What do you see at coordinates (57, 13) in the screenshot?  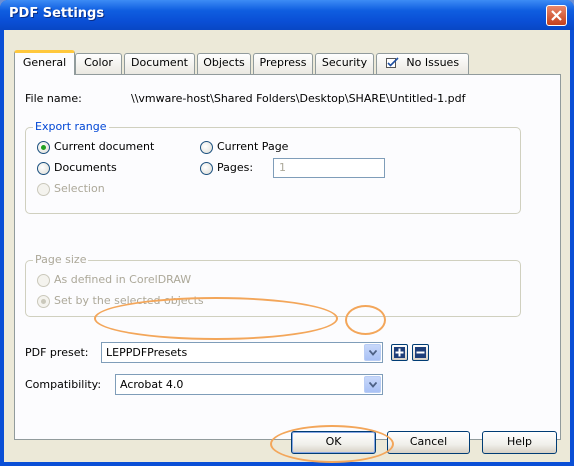 I see `window-title: PDF Settings` at bounding box center [57, 13].